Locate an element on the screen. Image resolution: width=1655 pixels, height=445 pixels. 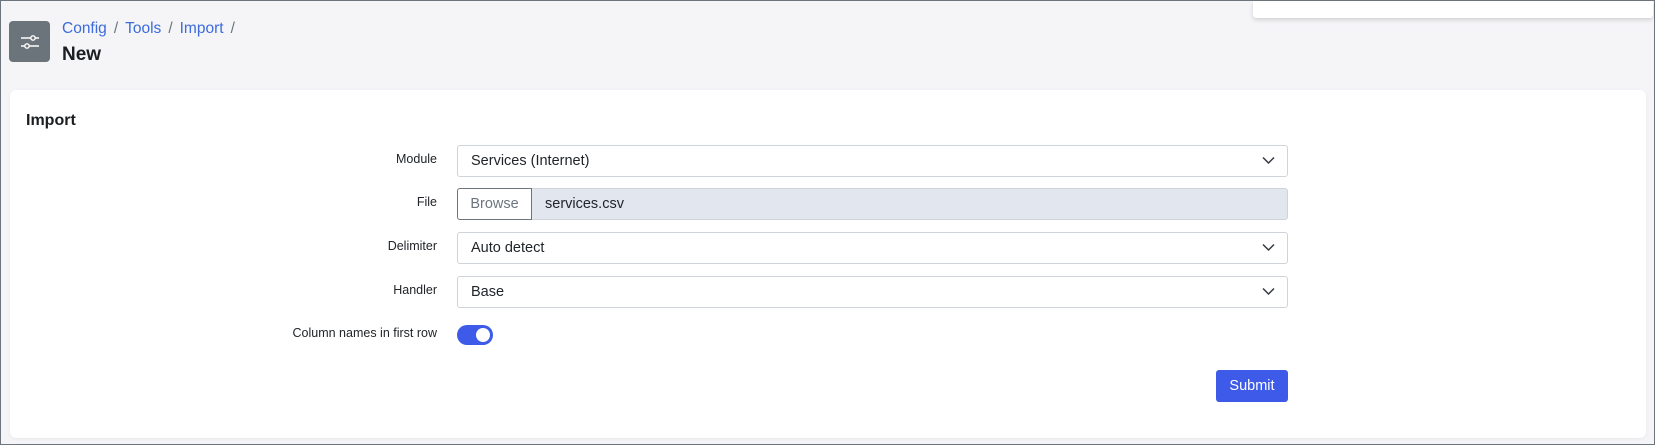
handler-select: Base is located at coordinates (872, 292).